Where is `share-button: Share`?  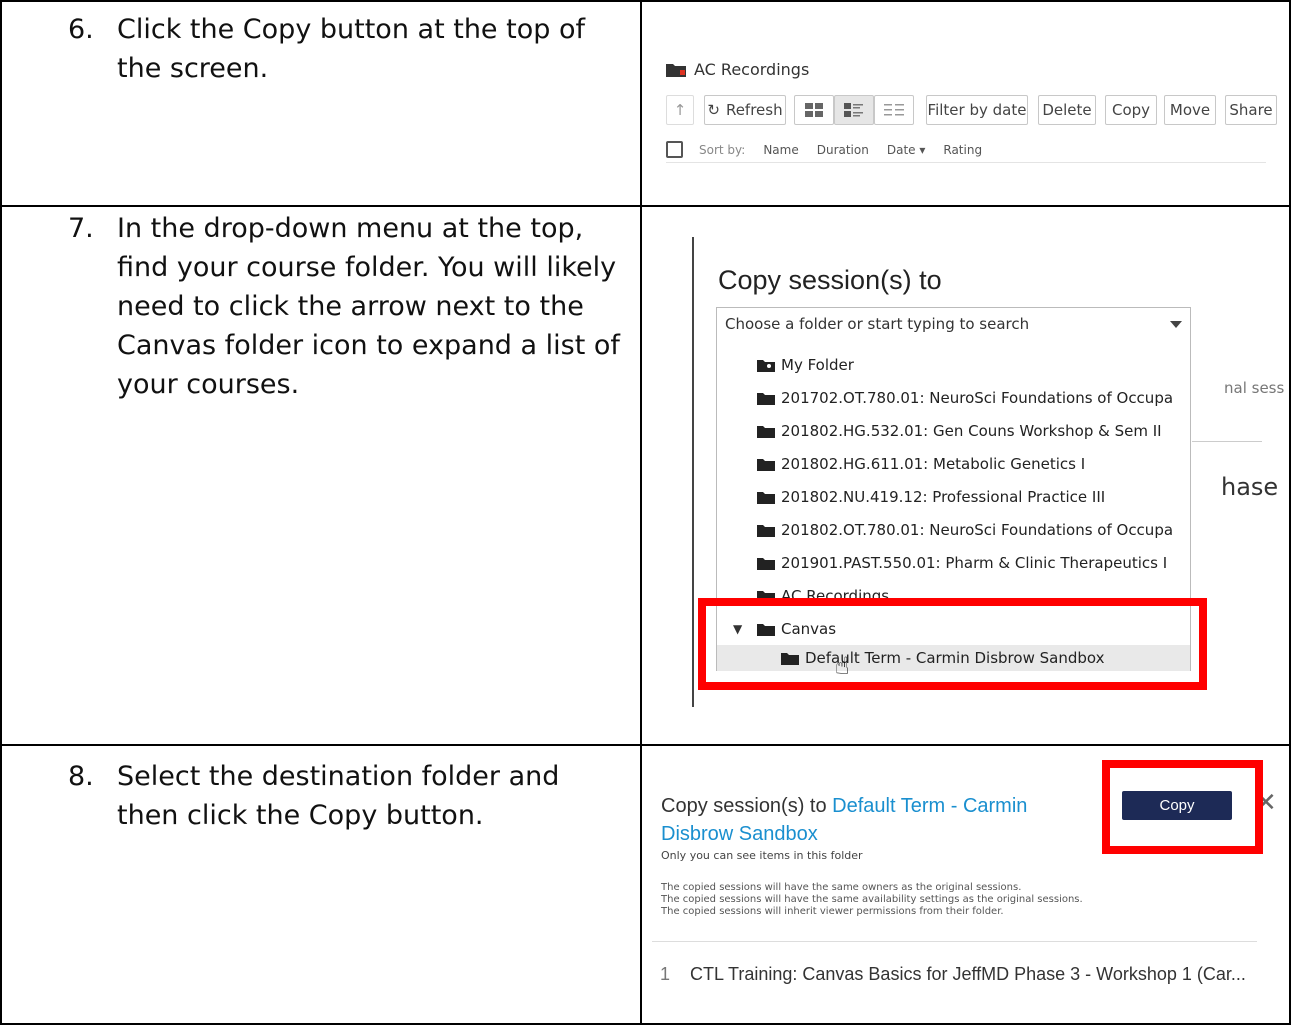 share-button: Share is located at coordinates (1251, 110).